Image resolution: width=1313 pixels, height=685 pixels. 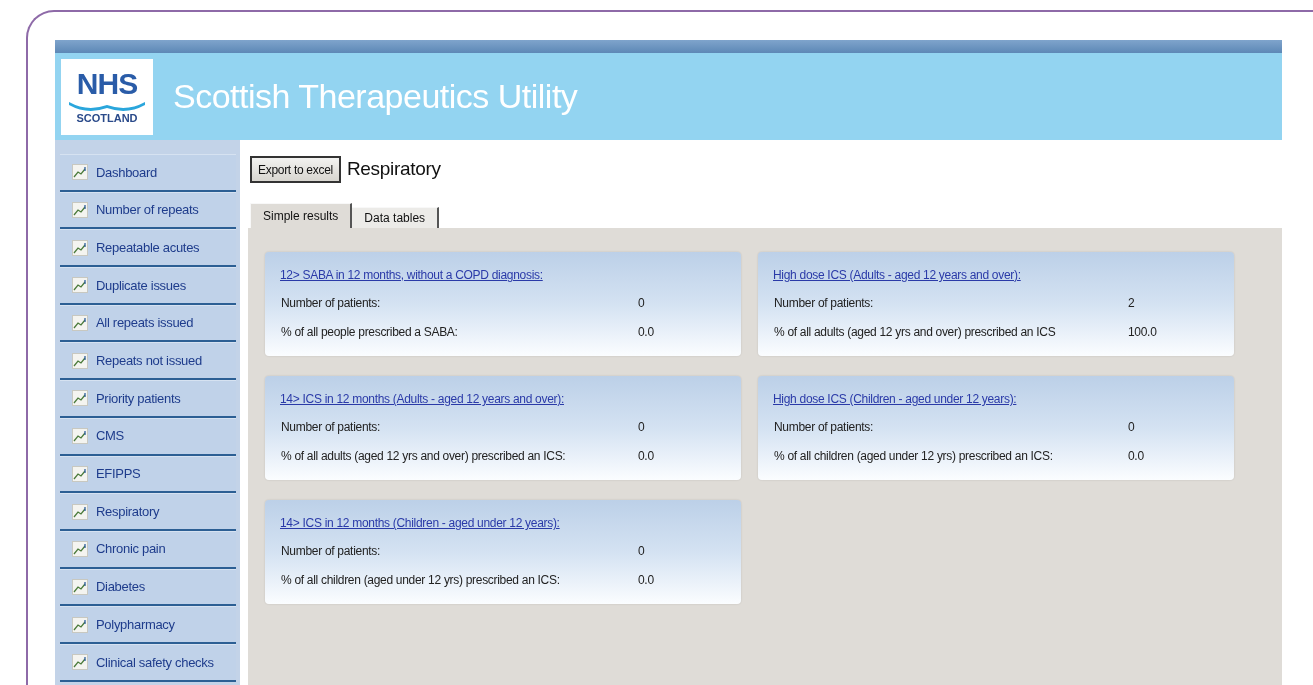 I want to click on sidebar-item: Repeats not issued, so click(x=148, y=361).